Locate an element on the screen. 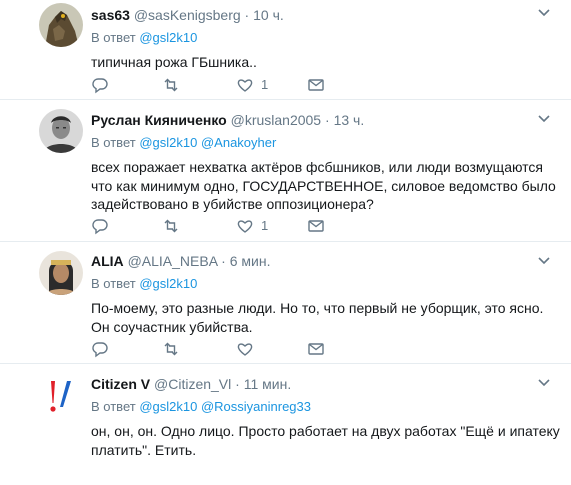 Image resolution: width=571 pixels, height=485 pixels. tweet-header: sas63 @sasKenigsberg · 10 ч. is located at coordinates (326, 15).